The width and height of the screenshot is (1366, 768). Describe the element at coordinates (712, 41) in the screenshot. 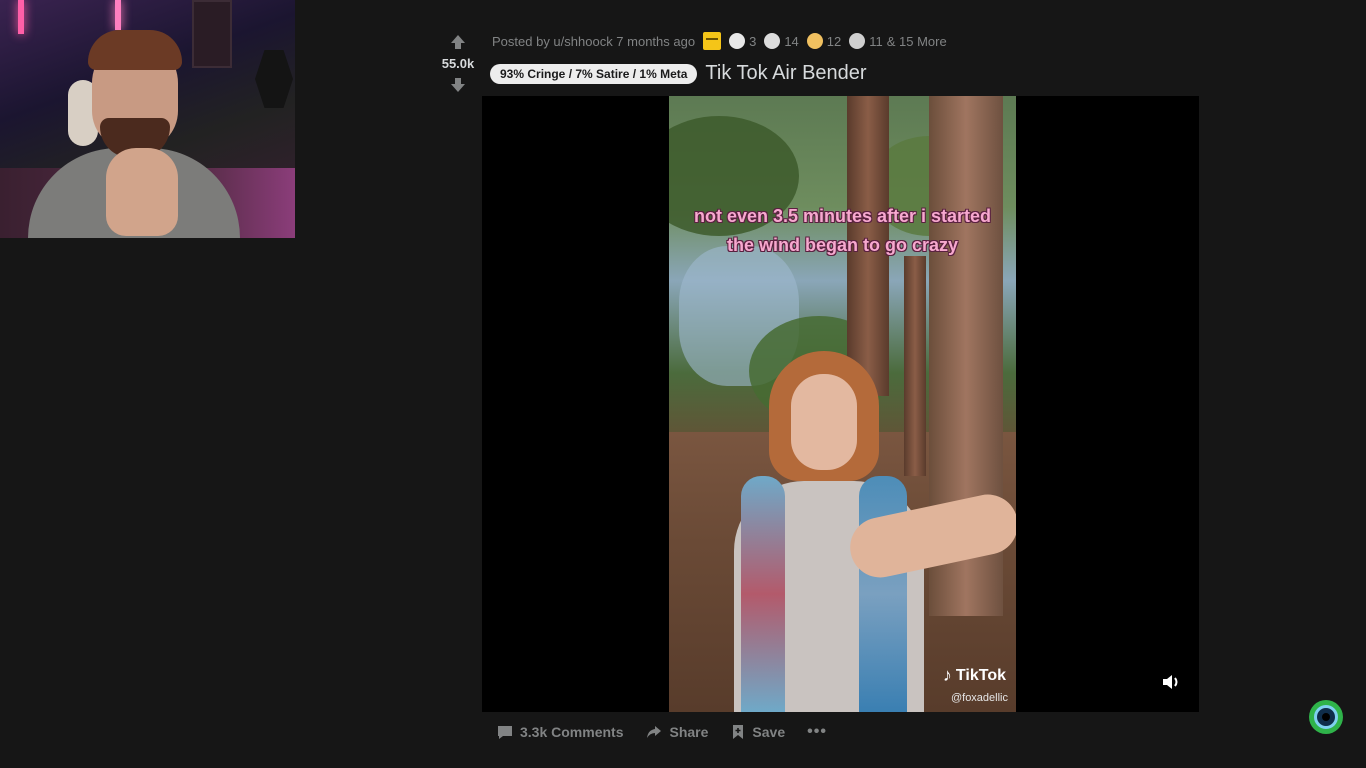

I see `gold-award-icon` at that location.